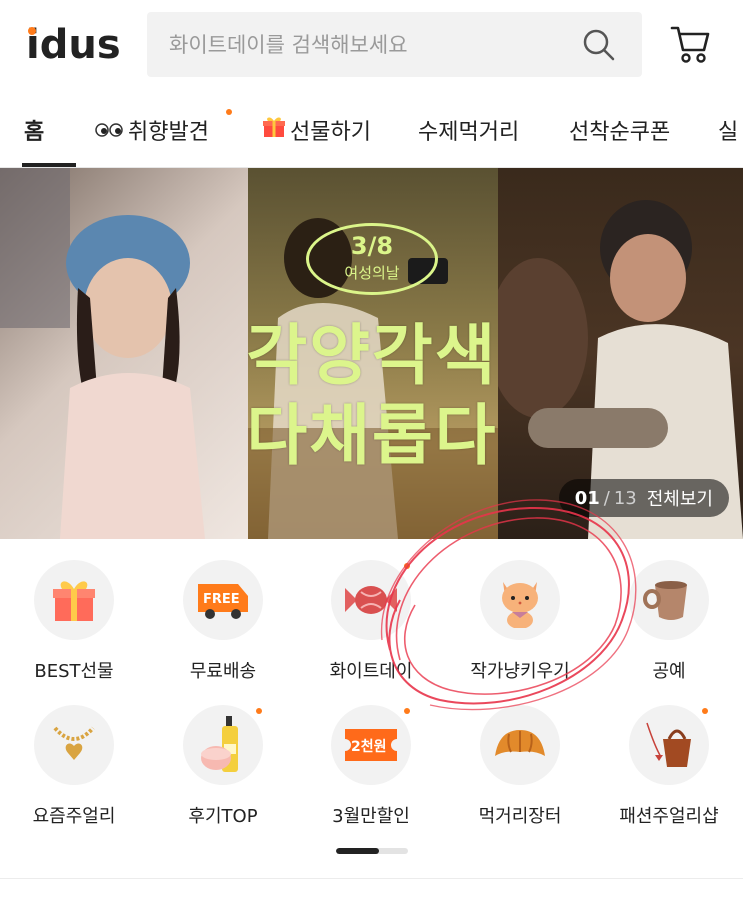 Image resolution: width=743 pixels, height=914 pixels. What do you see at coordinates (587, 498) in the screenshot?
I see `banner-current-index: 01` at bounding box center [587, 498].